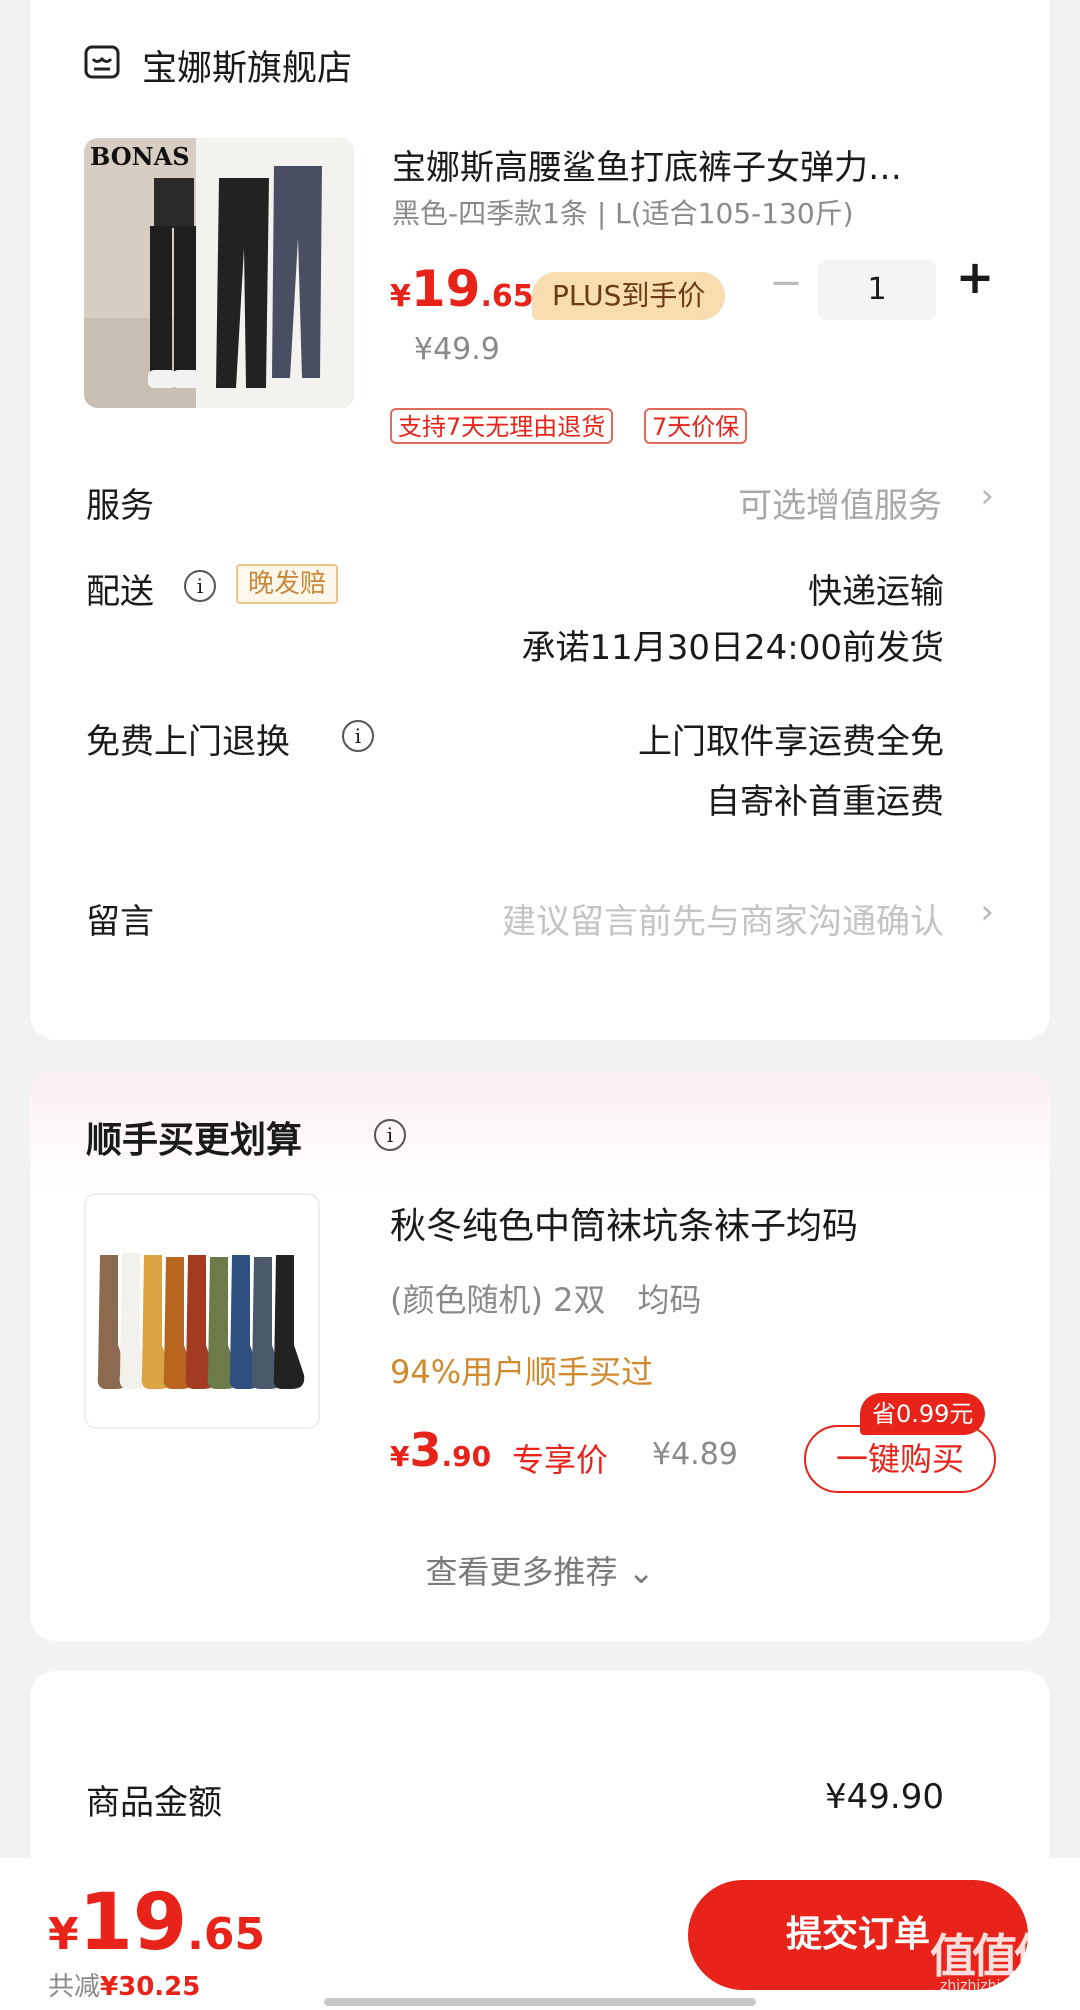  Describe the element at coordinates (987, 1986) in the screenshot. I see `watermark-url: zhizhizhi.com` at that location.